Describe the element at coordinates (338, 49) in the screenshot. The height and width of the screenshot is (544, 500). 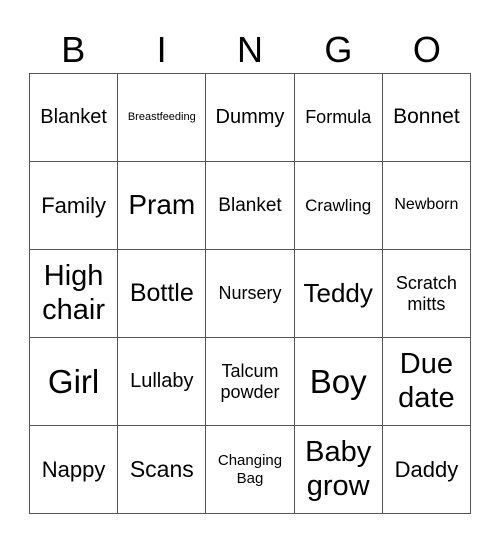
I see `header-letter-g: G` at that location.